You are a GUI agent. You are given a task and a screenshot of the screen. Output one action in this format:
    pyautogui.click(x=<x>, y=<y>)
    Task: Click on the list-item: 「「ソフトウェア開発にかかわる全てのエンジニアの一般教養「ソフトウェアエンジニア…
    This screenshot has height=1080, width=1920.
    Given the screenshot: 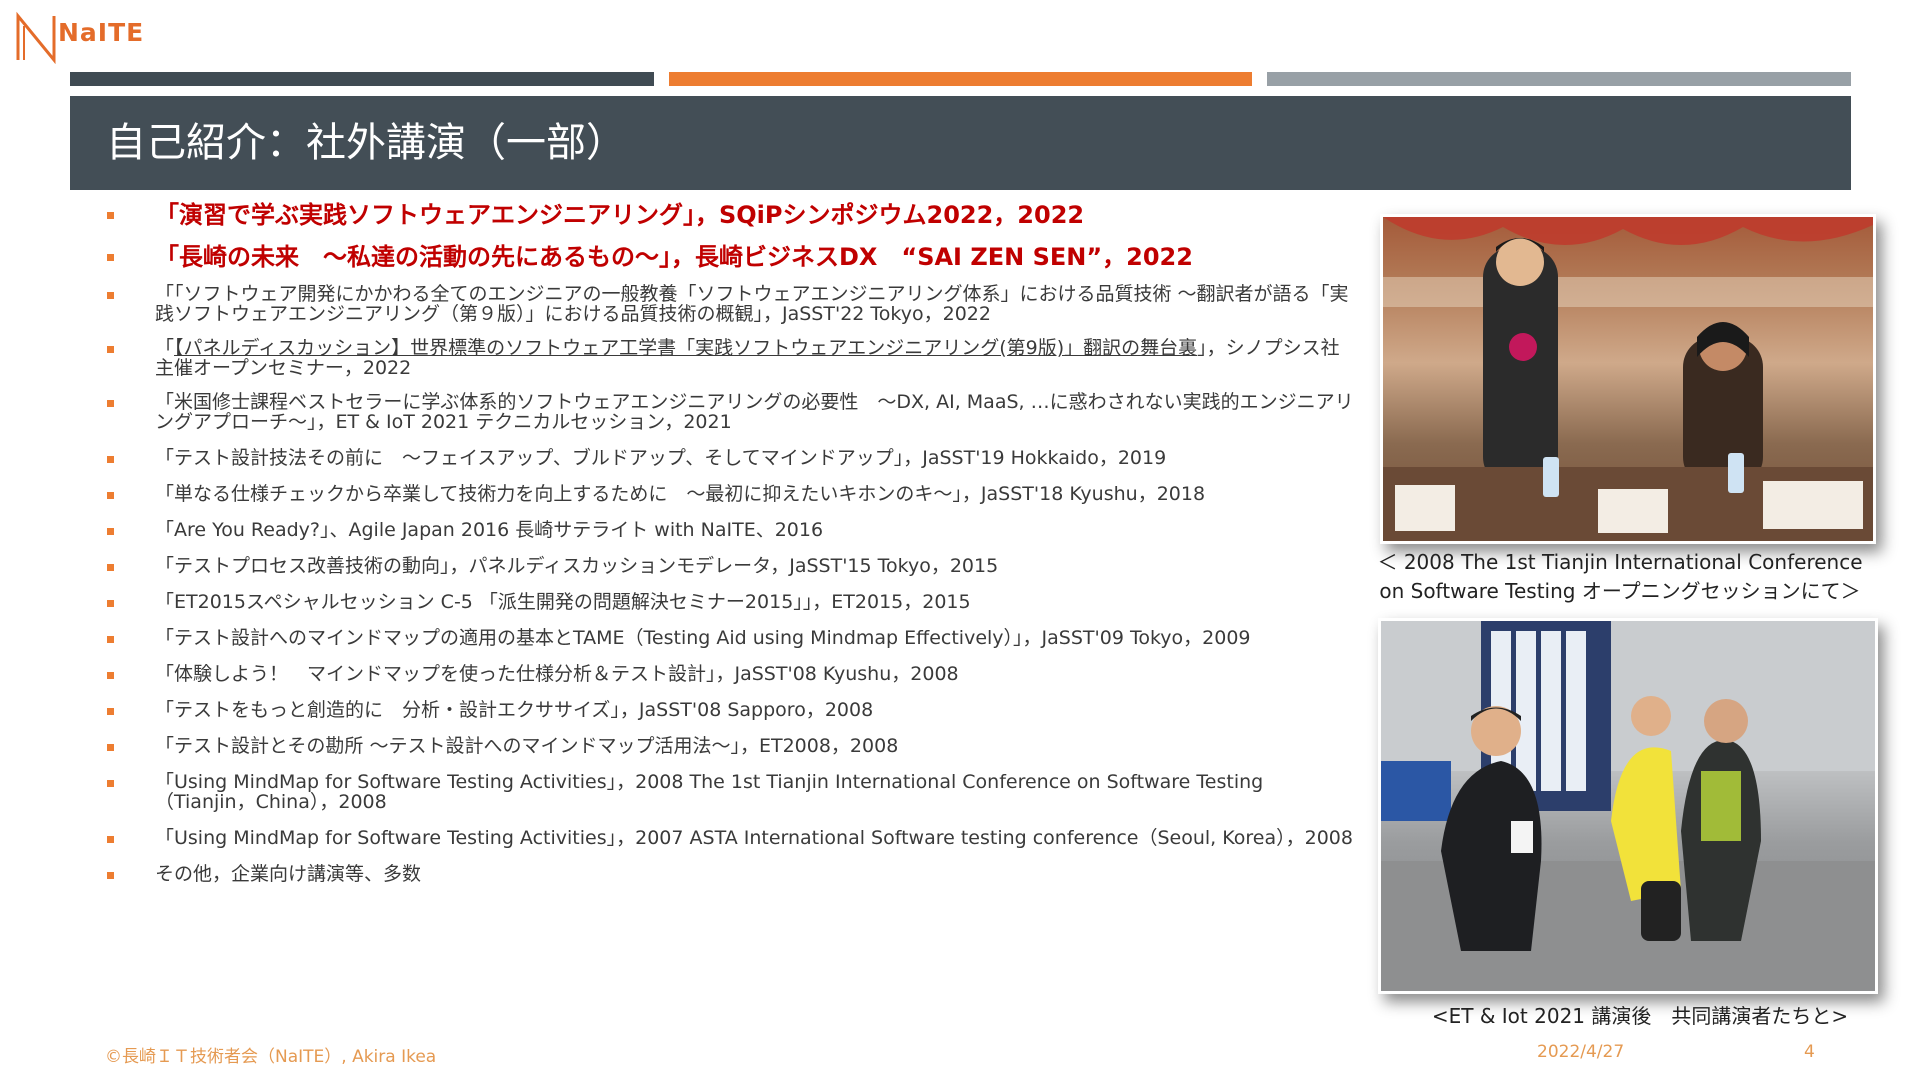 What is the action you would take?
    pyautogui.click(x=730, y=304)
    